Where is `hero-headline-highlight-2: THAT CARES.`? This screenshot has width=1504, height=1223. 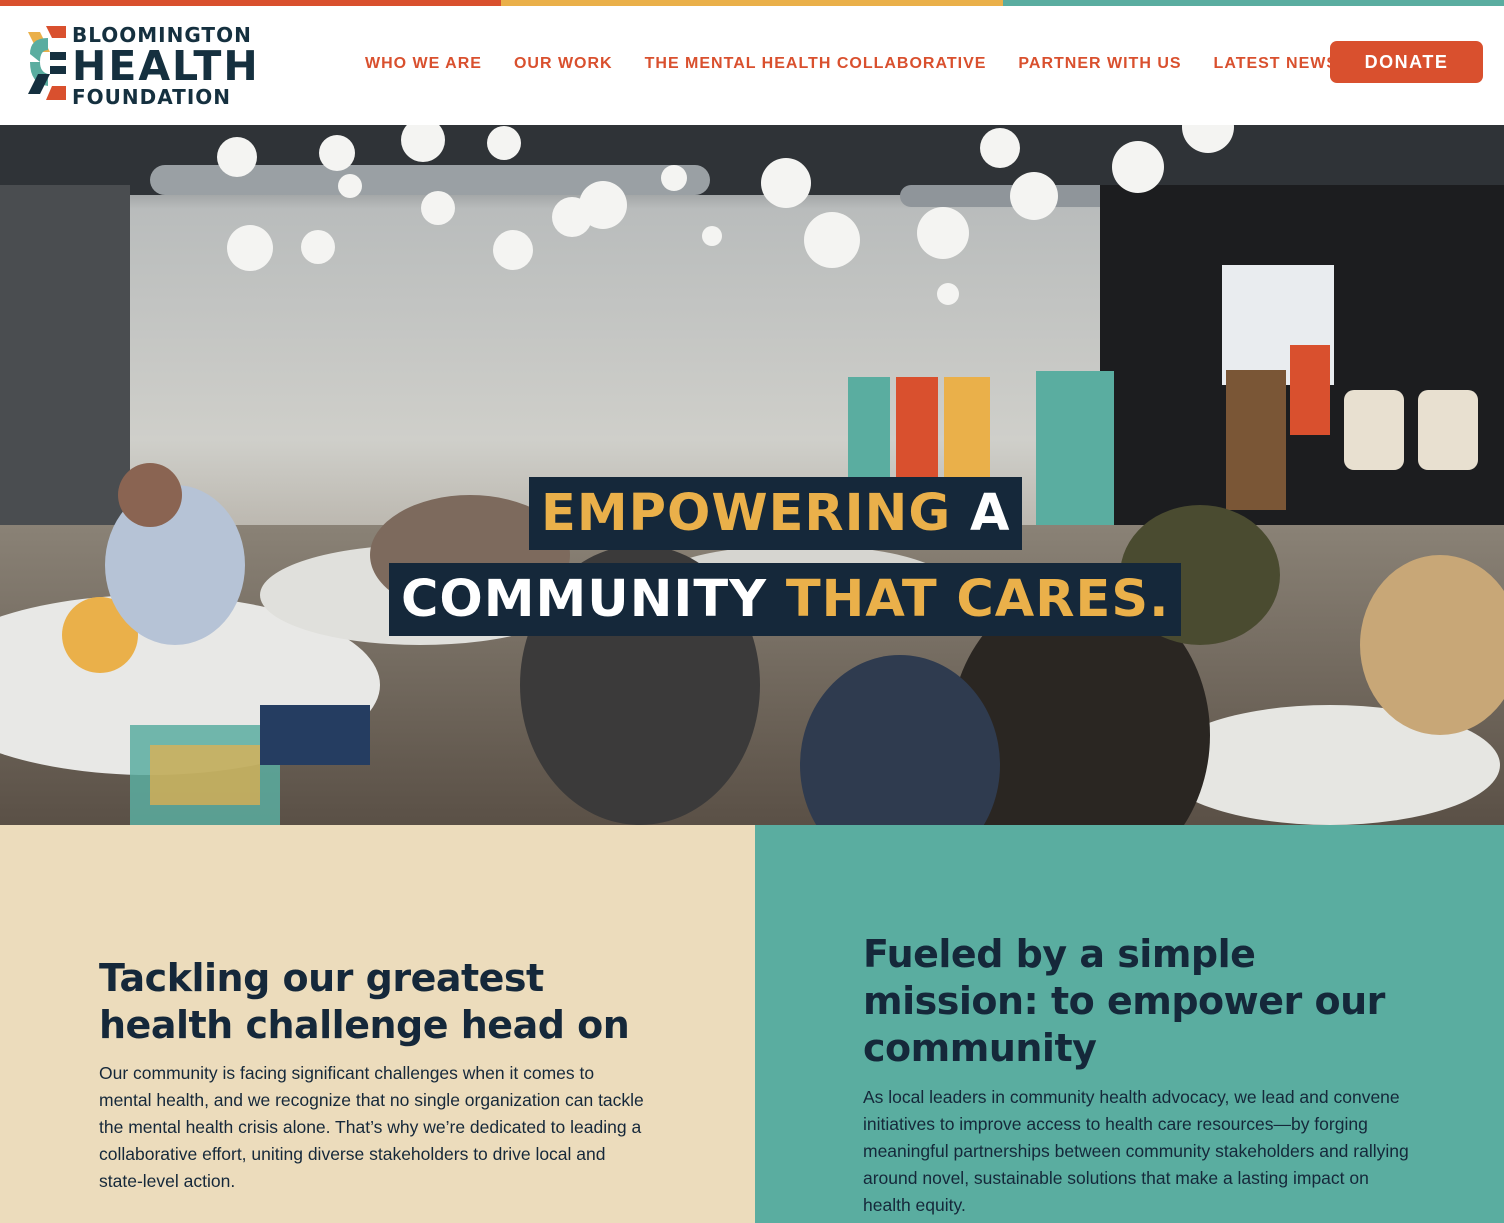
hero-headline-highlight-2: THAT CARES. is located at coordinates (977, 599).